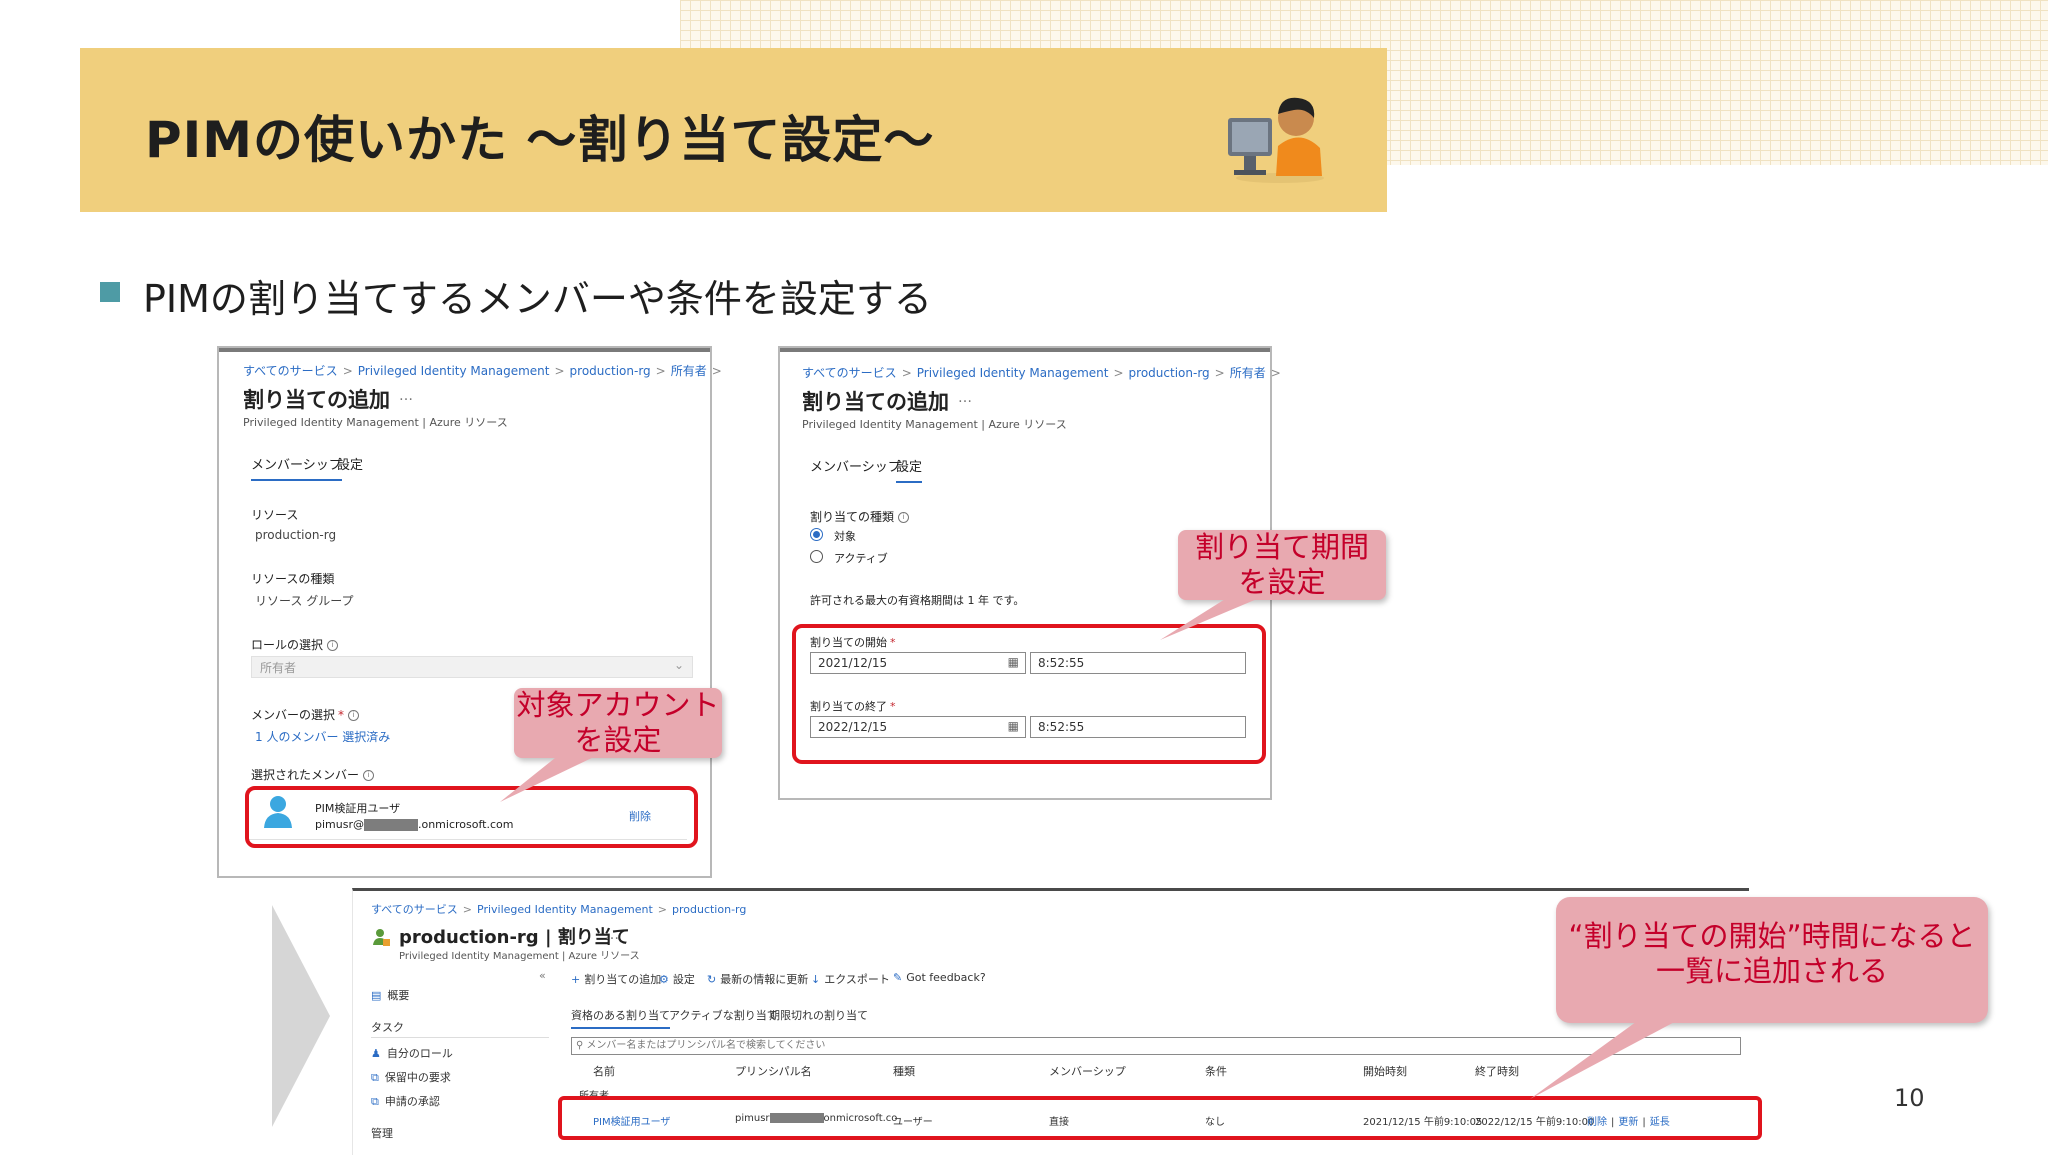  Describe the element at coordinates (860, 516) in the screenshot. I see `assignment-type-label: 割り当ての種類 i` at that location.